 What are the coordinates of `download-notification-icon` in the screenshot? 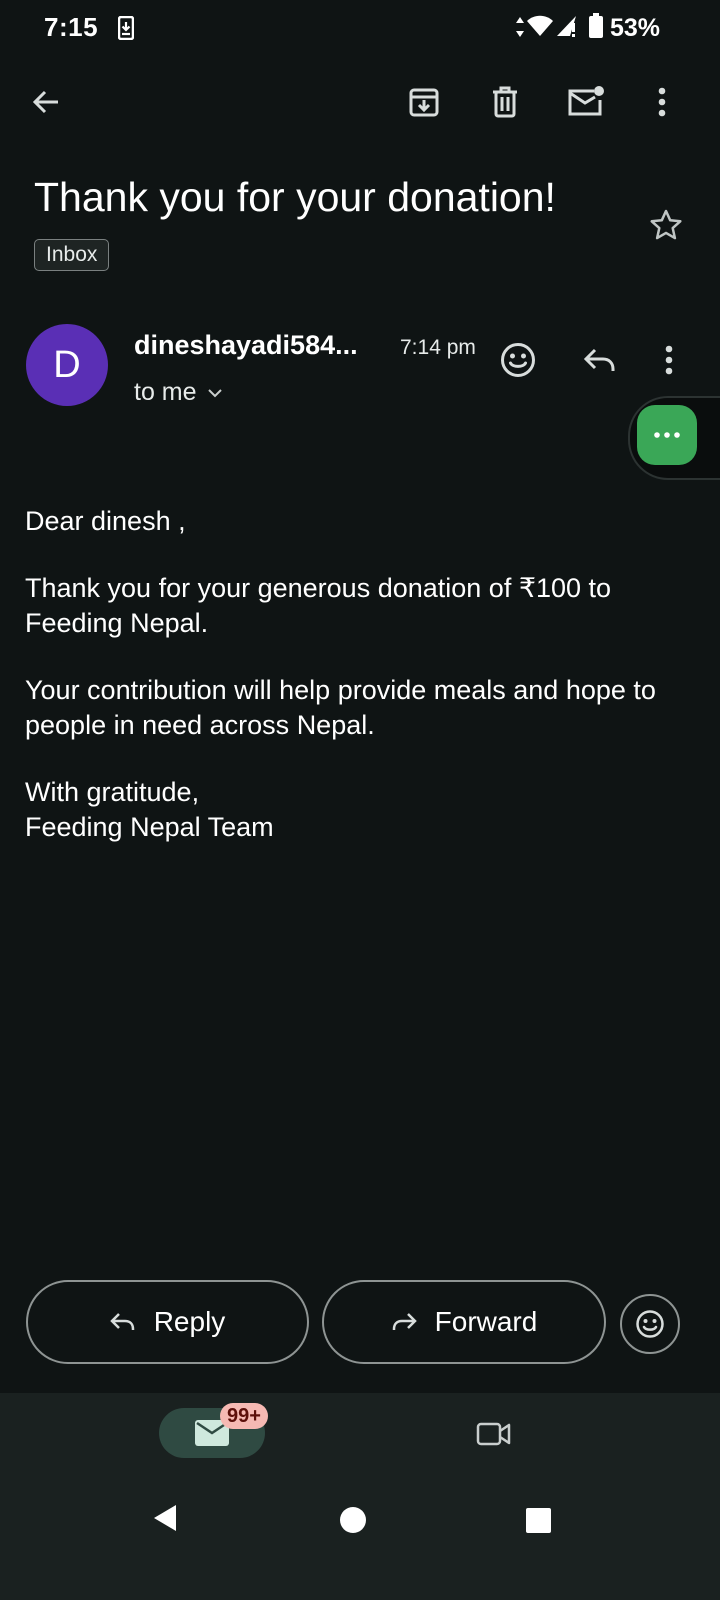 It's located at (126, 28).